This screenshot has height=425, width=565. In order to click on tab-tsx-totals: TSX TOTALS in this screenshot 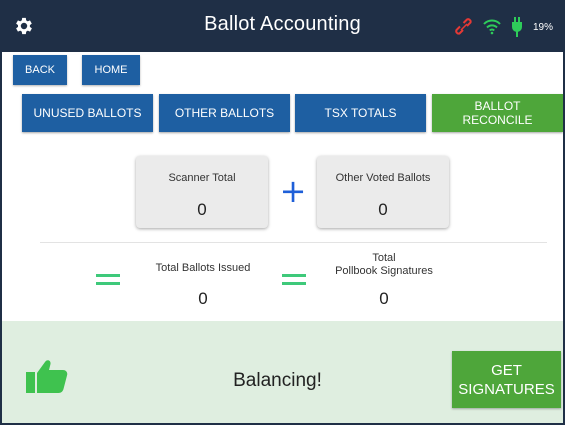, I will do `click(360, 113)`.